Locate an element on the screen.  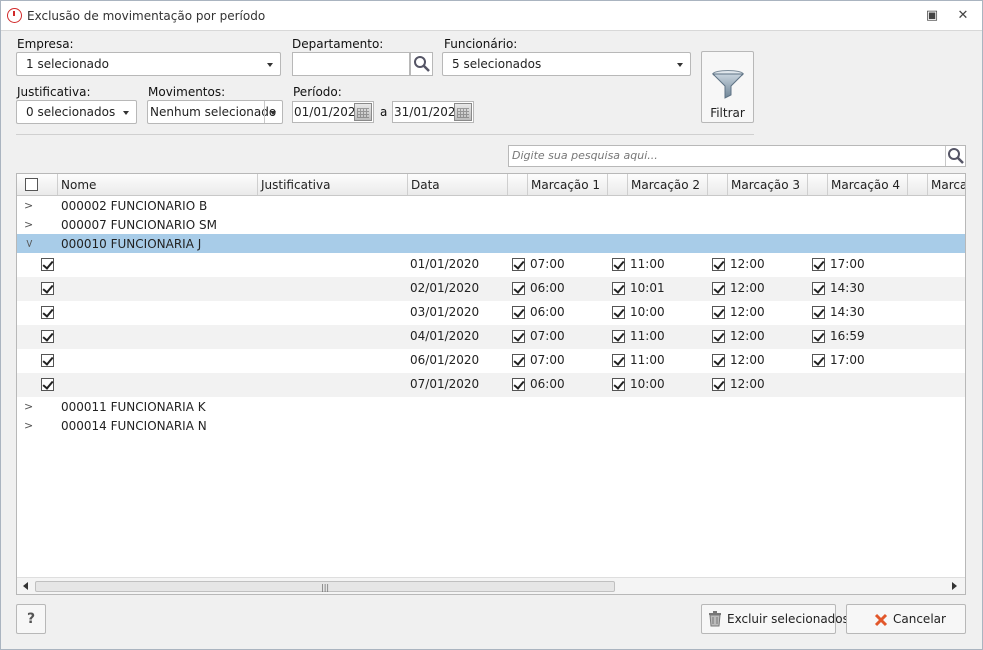
movimentos-value: Nenhum selecionado is located at coordinates (213, 112).